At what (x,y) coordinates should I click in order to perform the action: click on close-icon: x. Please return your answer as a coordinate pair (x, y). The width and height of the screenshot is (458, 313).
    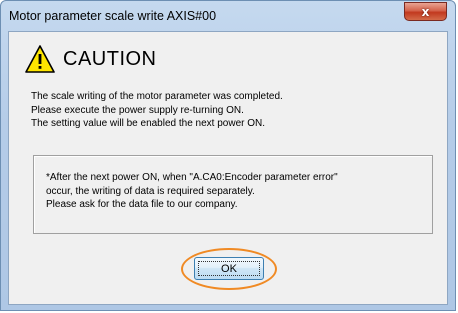
    Looking at the image, I should click on (425, 11).